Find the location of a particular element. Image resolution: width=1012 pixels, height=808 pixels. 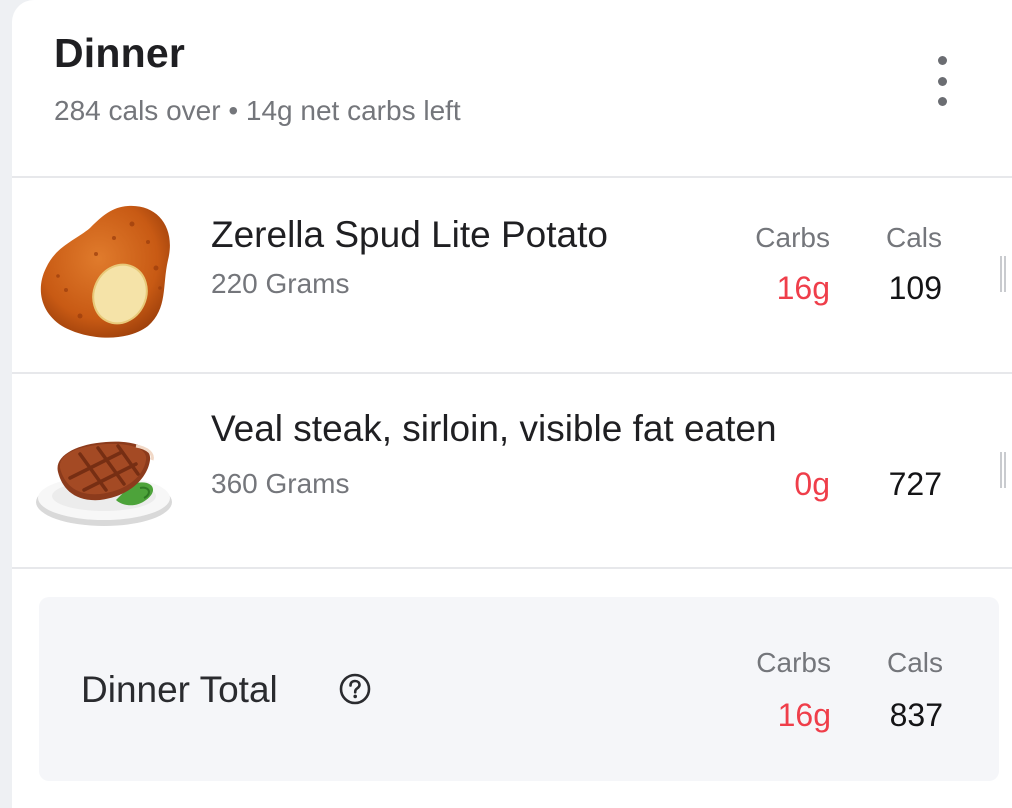

meal-summary: 284 cals over • 14g net carbs left is located at coordinates (257, 110).